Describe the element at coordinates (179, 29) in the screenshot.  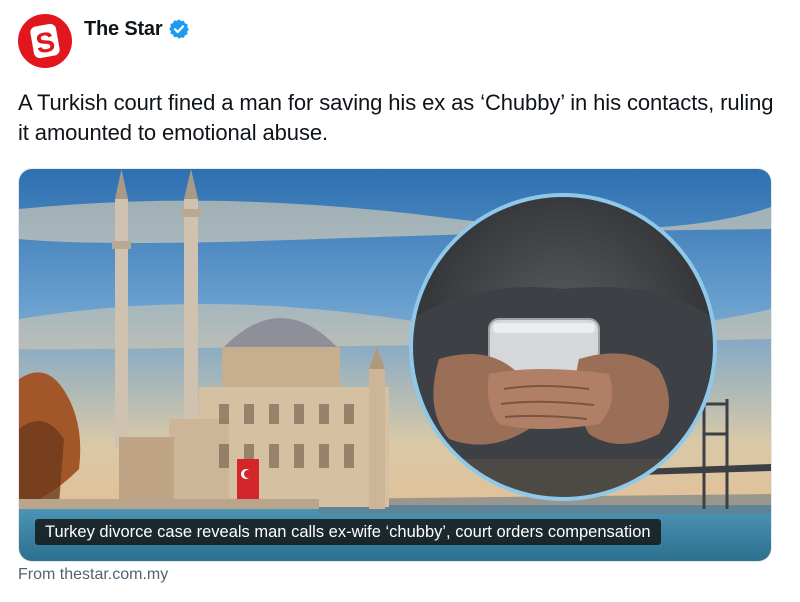
I see `verified-badge-icon` at that location.